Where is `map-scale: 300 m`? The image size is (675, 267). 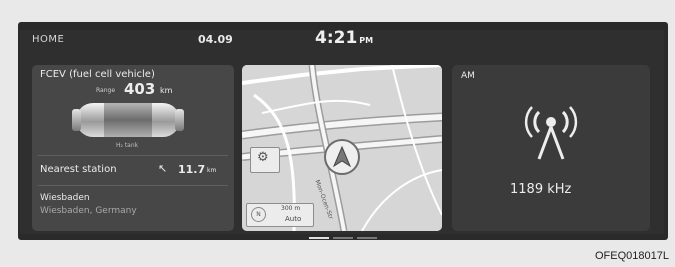 map-scale: 300 m is located at coordinates (291, 208).